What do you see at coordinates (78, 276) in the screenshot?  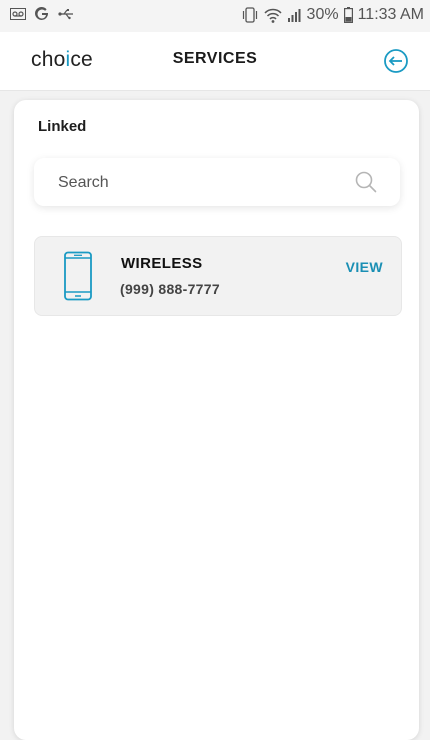 I see `smartphone-icon` at bounding box center [78, 276].